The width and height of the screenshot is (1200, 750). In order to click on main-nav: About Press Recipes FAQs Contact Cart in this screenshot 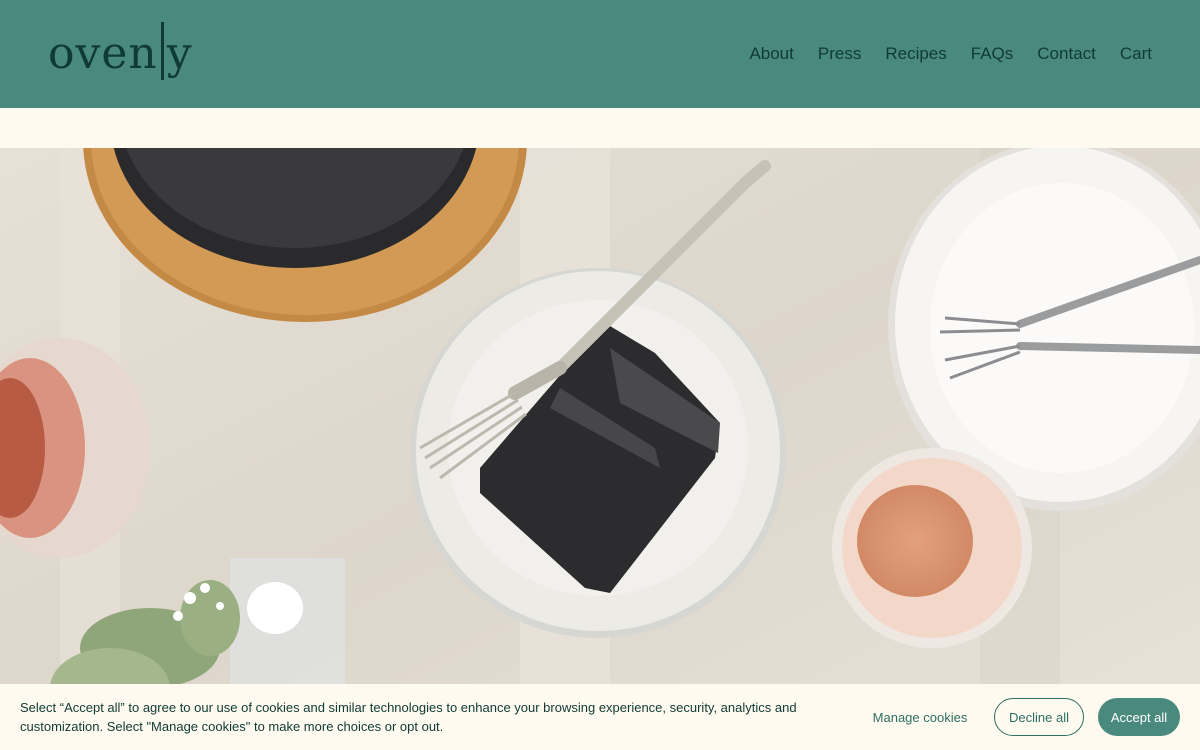, I will do `click(950, 54)`.